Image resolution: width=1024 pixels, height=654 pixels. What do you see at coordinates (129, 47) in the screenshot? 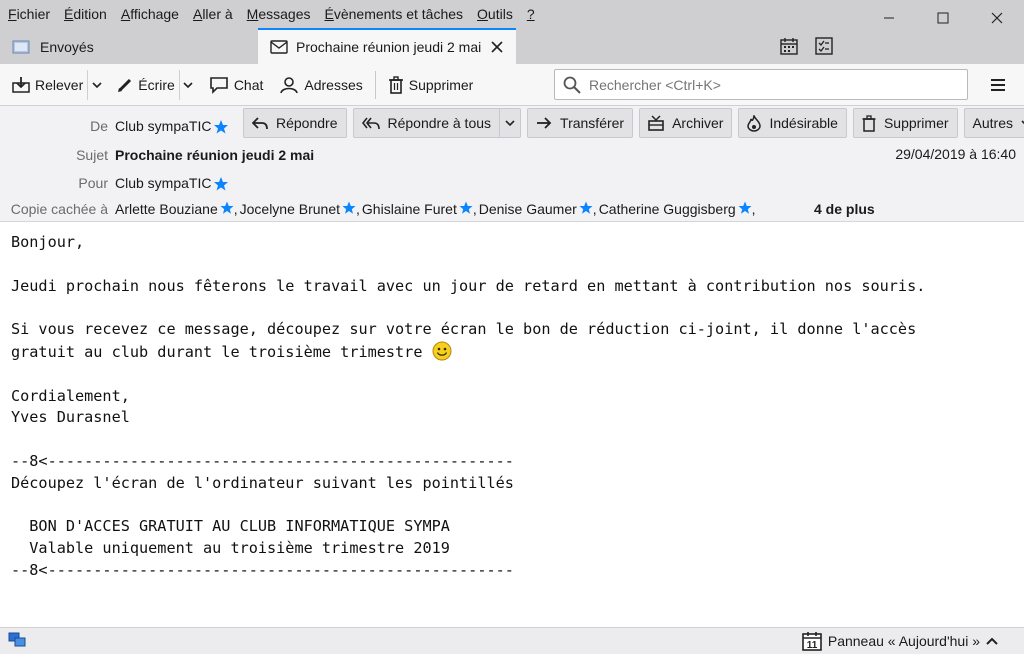
I see `tab-envoyes: Envoyés` at bounding box center [129, 47].